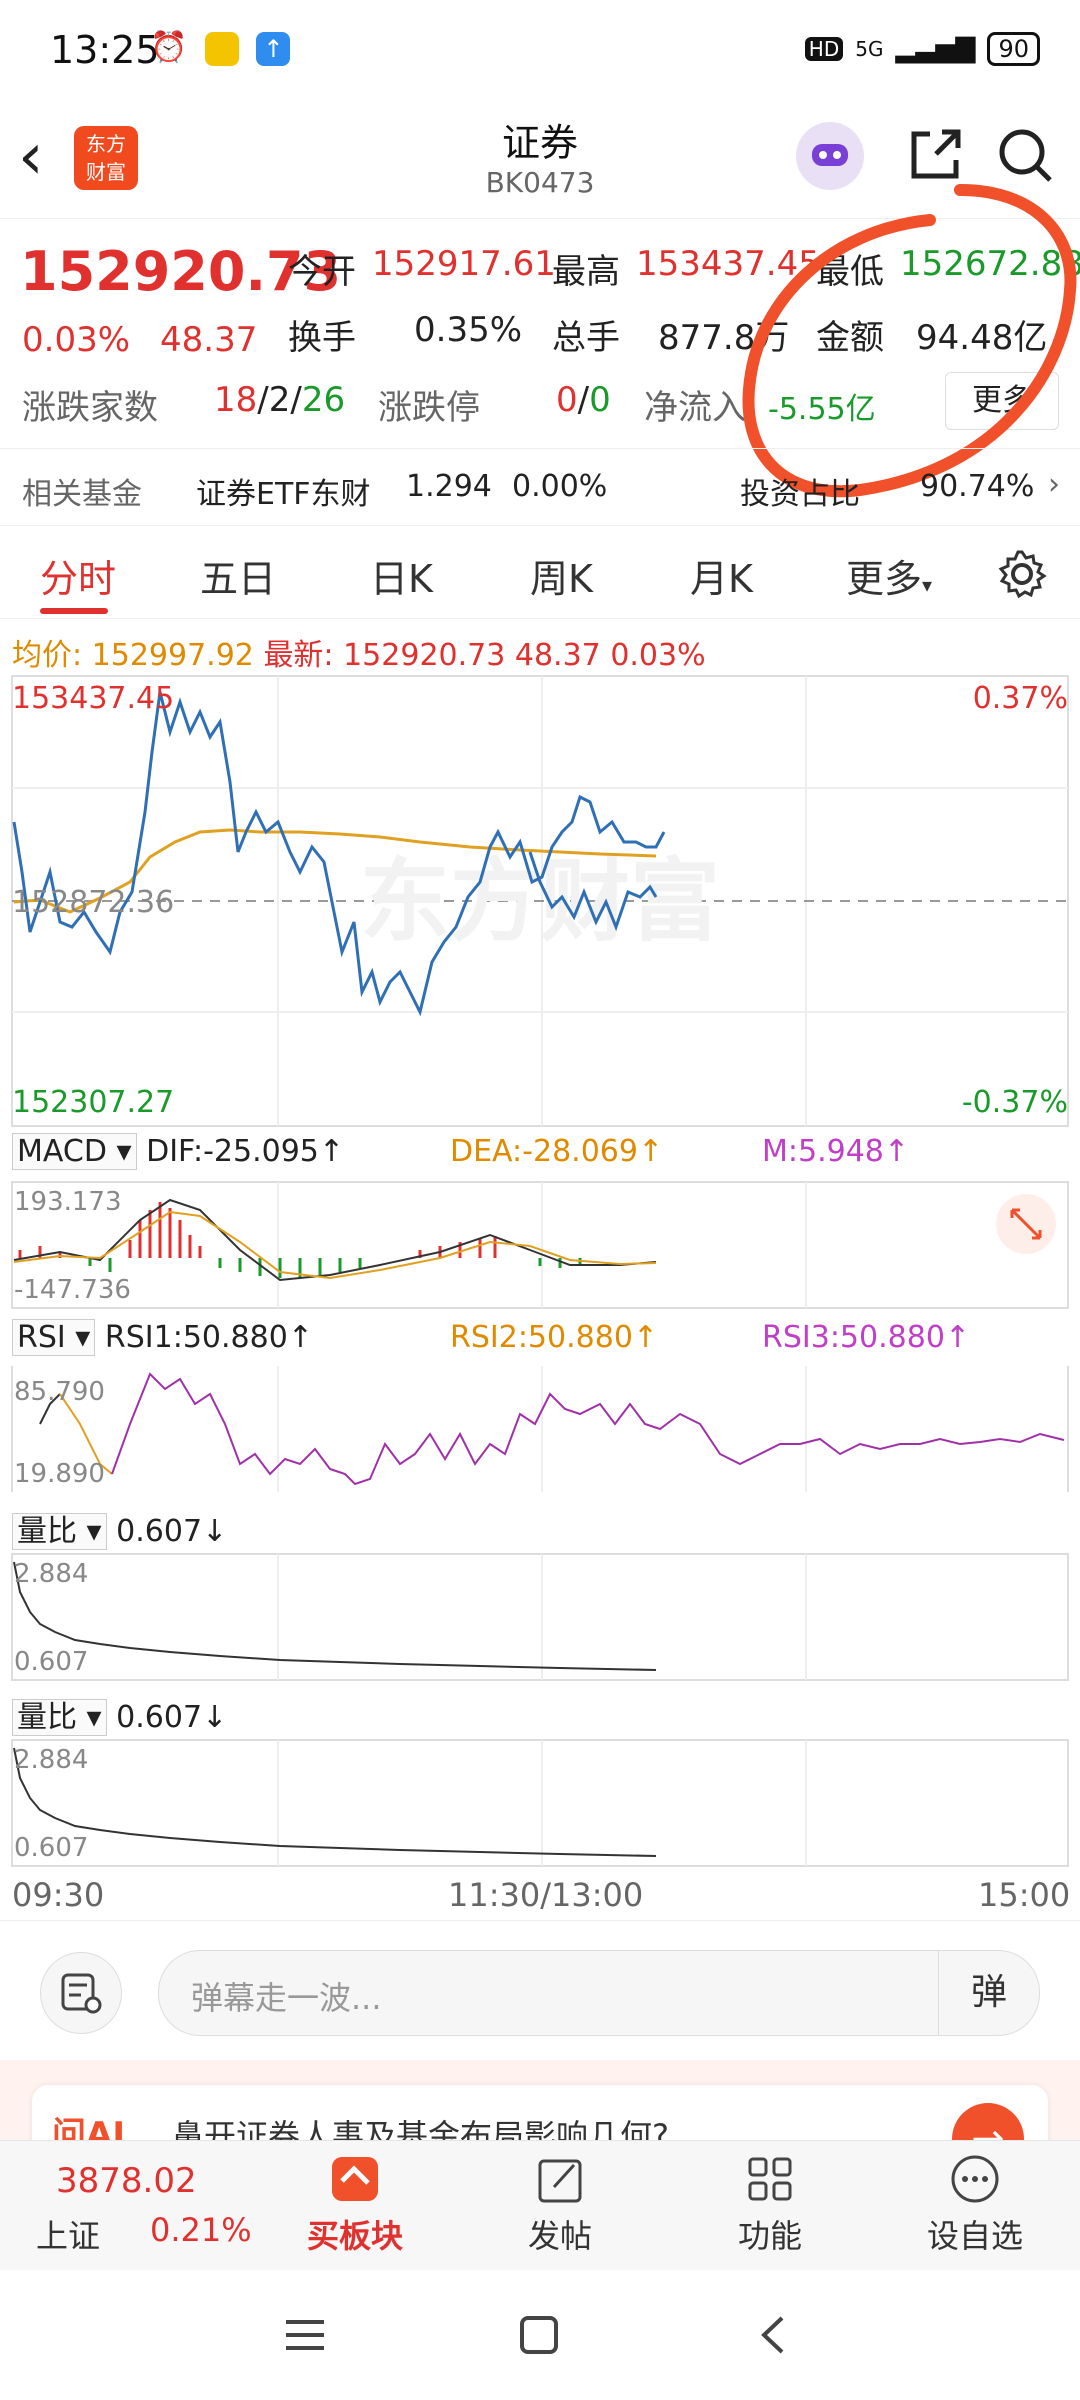 The height and width of the screenshot is (2400, 1080). I want to click on rsi2-value: RSI2:50.880↑, so click(554, 1337).